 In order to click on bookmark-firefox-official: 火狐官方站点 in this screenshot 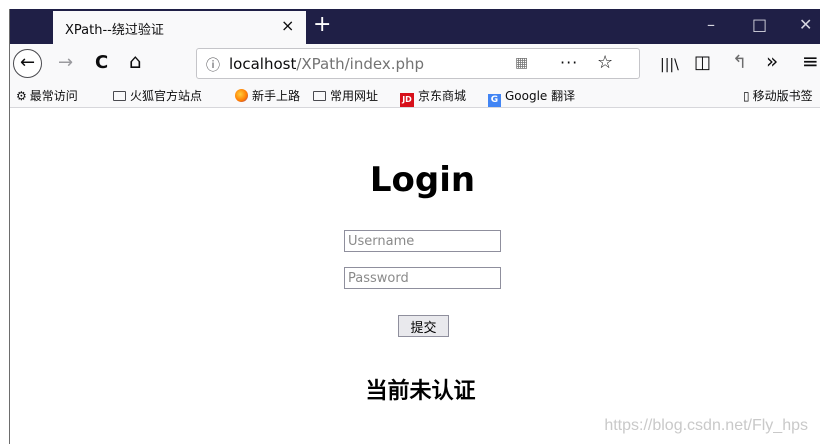, I will do `click(157, 95)`.